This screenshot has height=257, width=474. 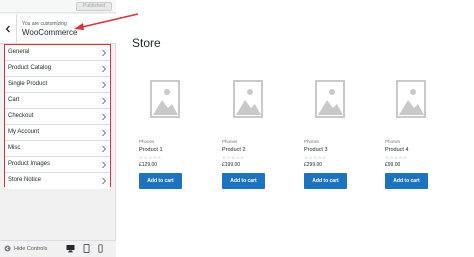 What do you see at coordinates (24, 132) in the screenshot?
I see `panel-item-label: My Account` at bounding box center [24, 132].